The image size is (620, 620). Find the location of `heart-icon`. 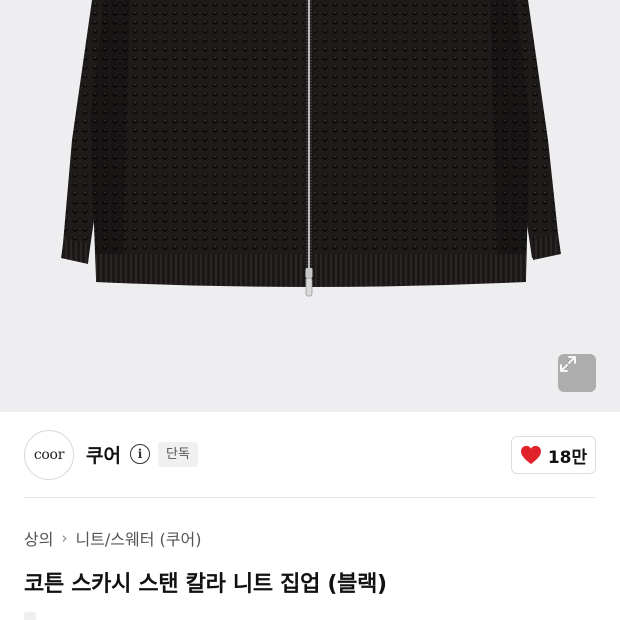

heart-icon is located at coordinates (530, 455).